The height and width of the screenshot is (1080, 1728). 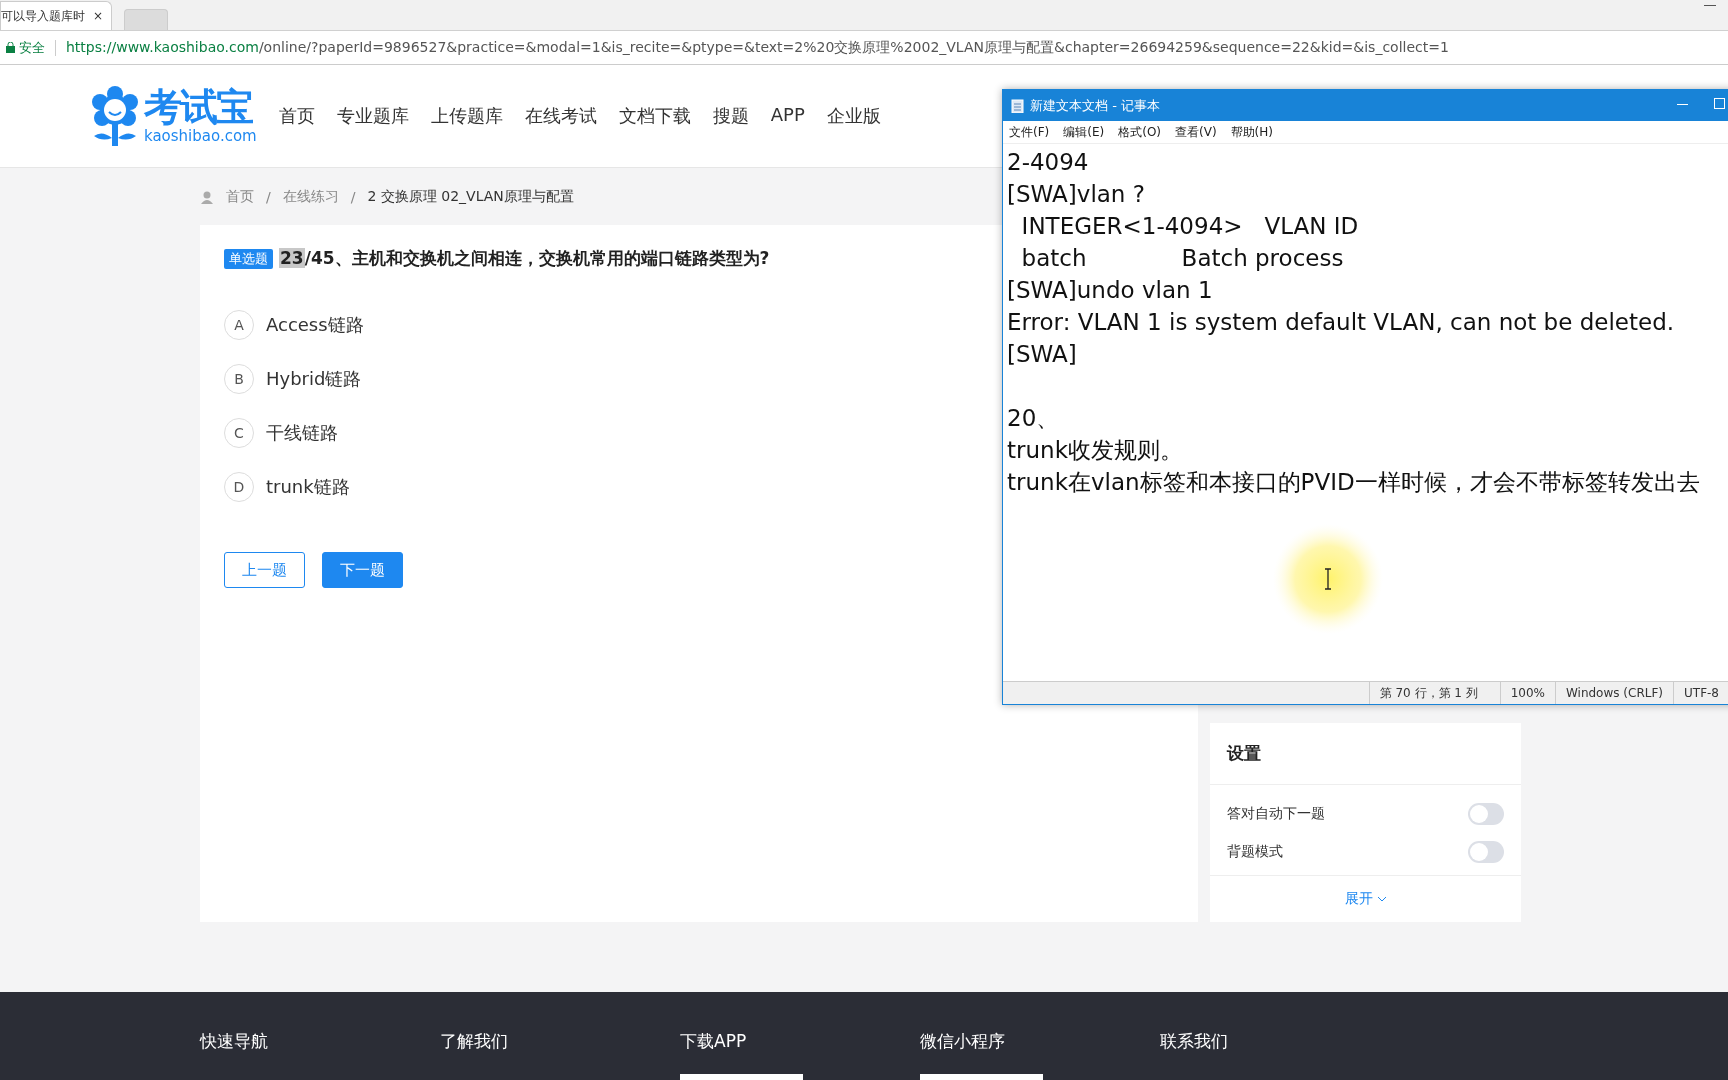 What do you see at coordinates (1196, 132) in the screenshot?
I see `menu-item: 查看(V)` at bounding box center [1196, 132].